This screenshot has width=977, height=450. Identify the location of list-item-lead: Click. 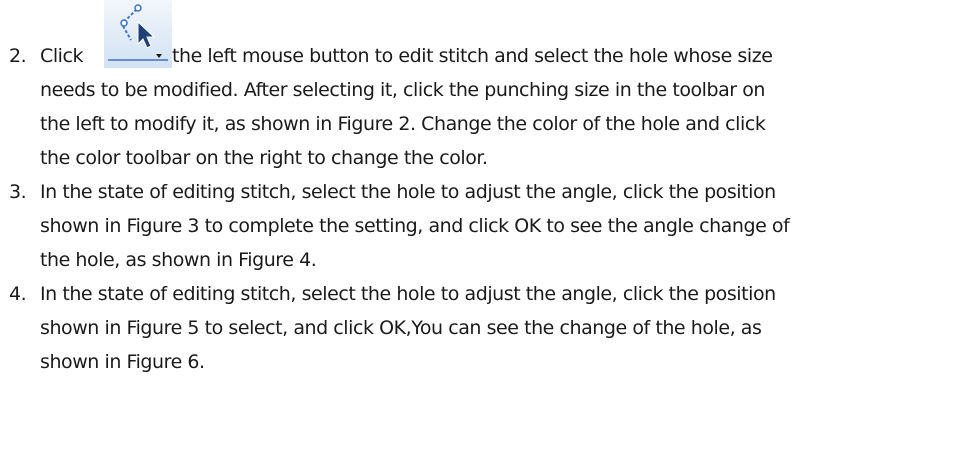
(62, 56).